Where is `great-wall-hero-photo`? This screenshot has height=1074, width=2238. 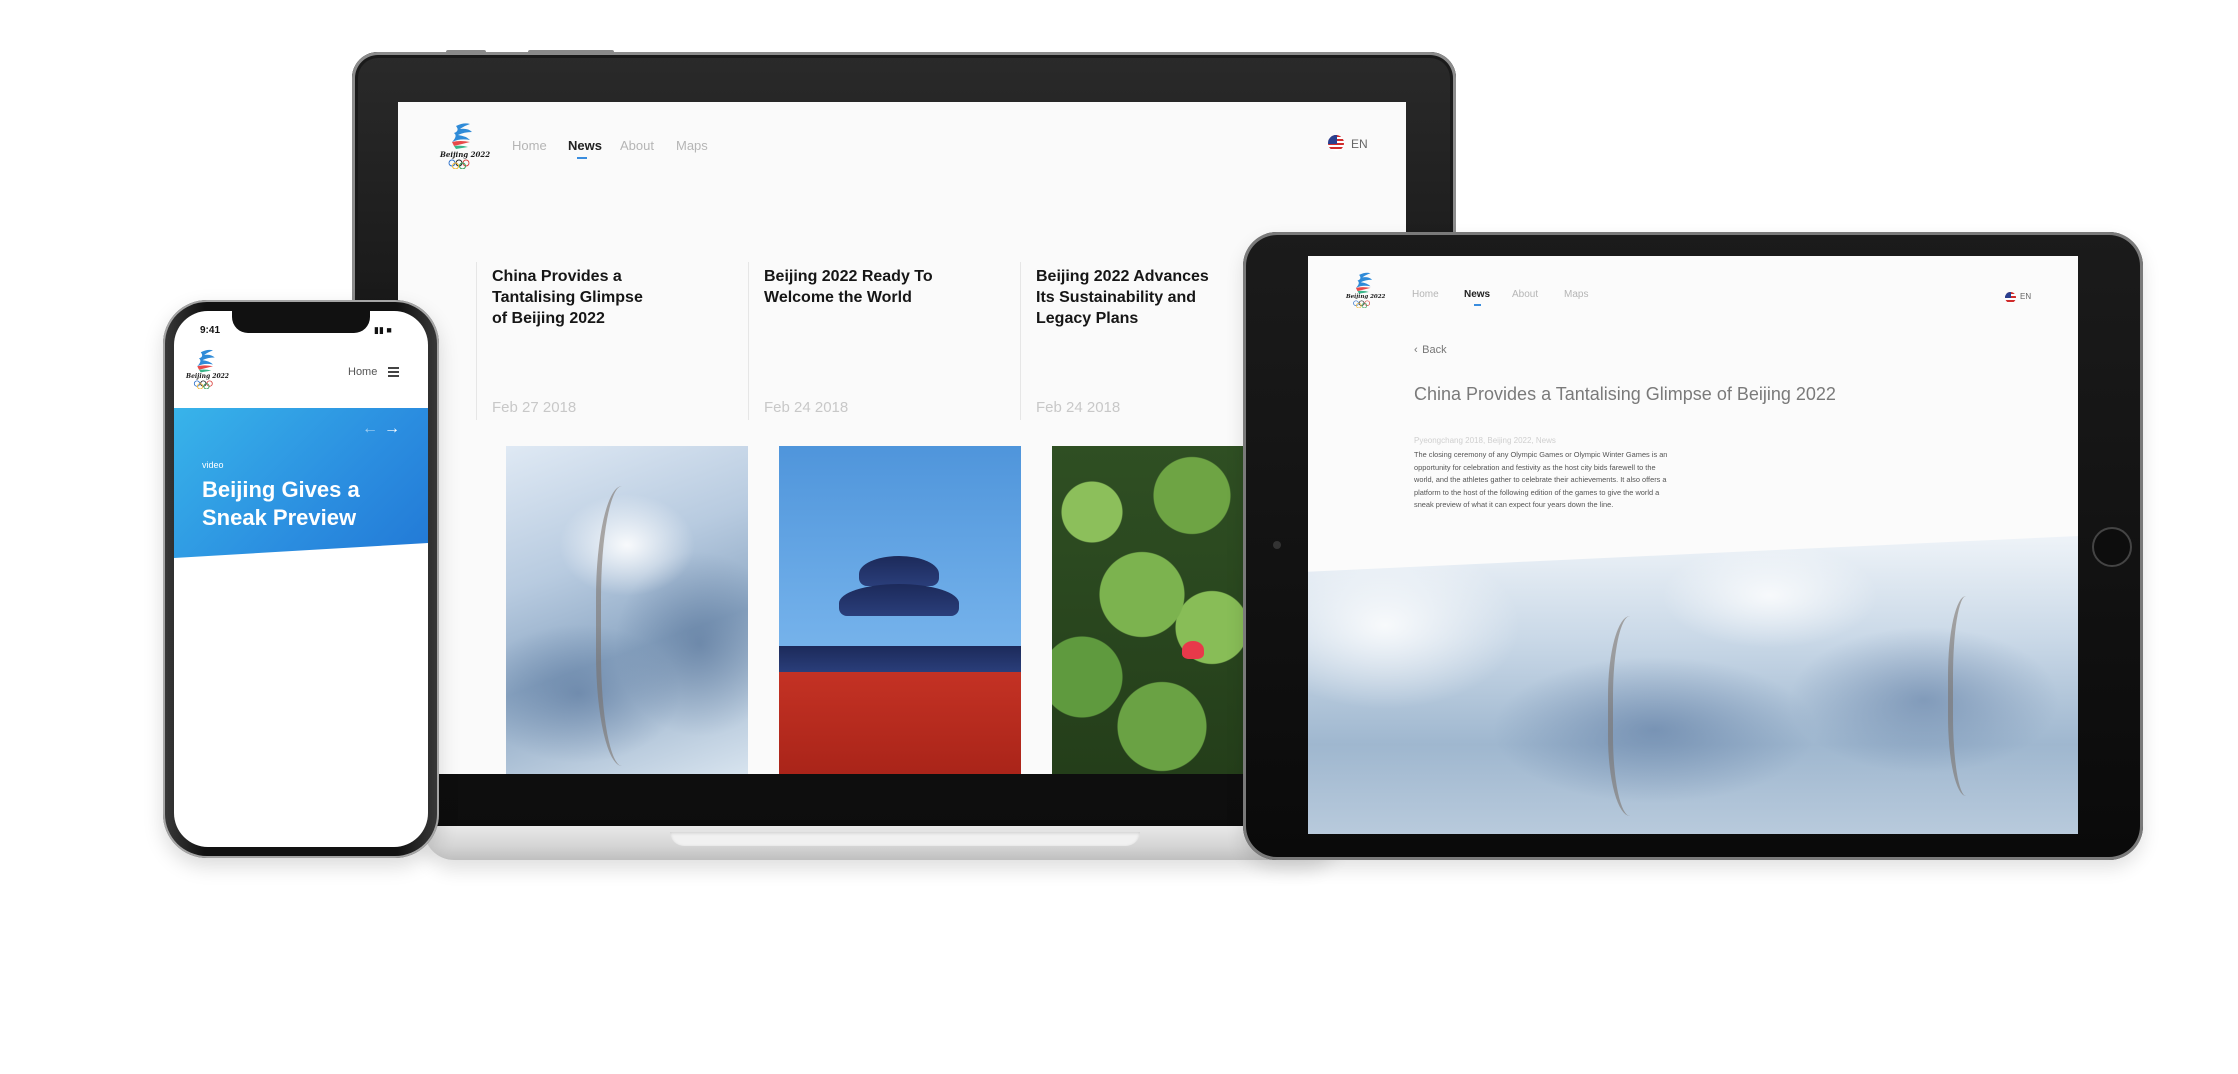
great-wall-hero-photo is located at coordinates (1693, 685).